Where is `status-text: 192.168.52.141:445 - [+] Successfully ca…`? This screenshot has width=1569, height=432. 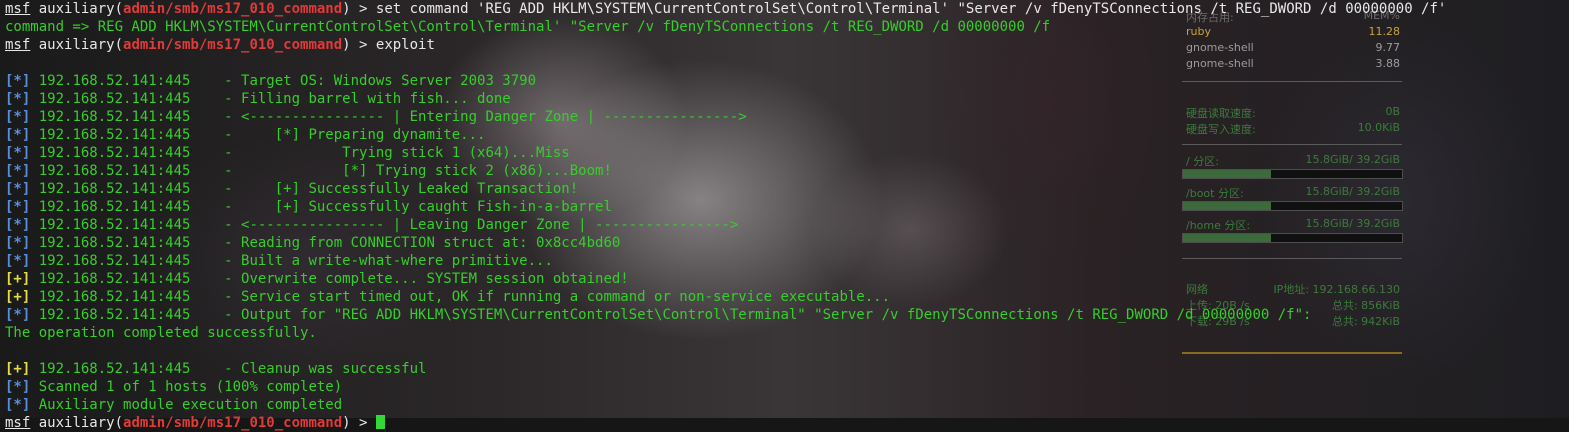 status-text: 192.168.52.141:445 - [+] Successfully ca… is located at coordinates (321, 207).